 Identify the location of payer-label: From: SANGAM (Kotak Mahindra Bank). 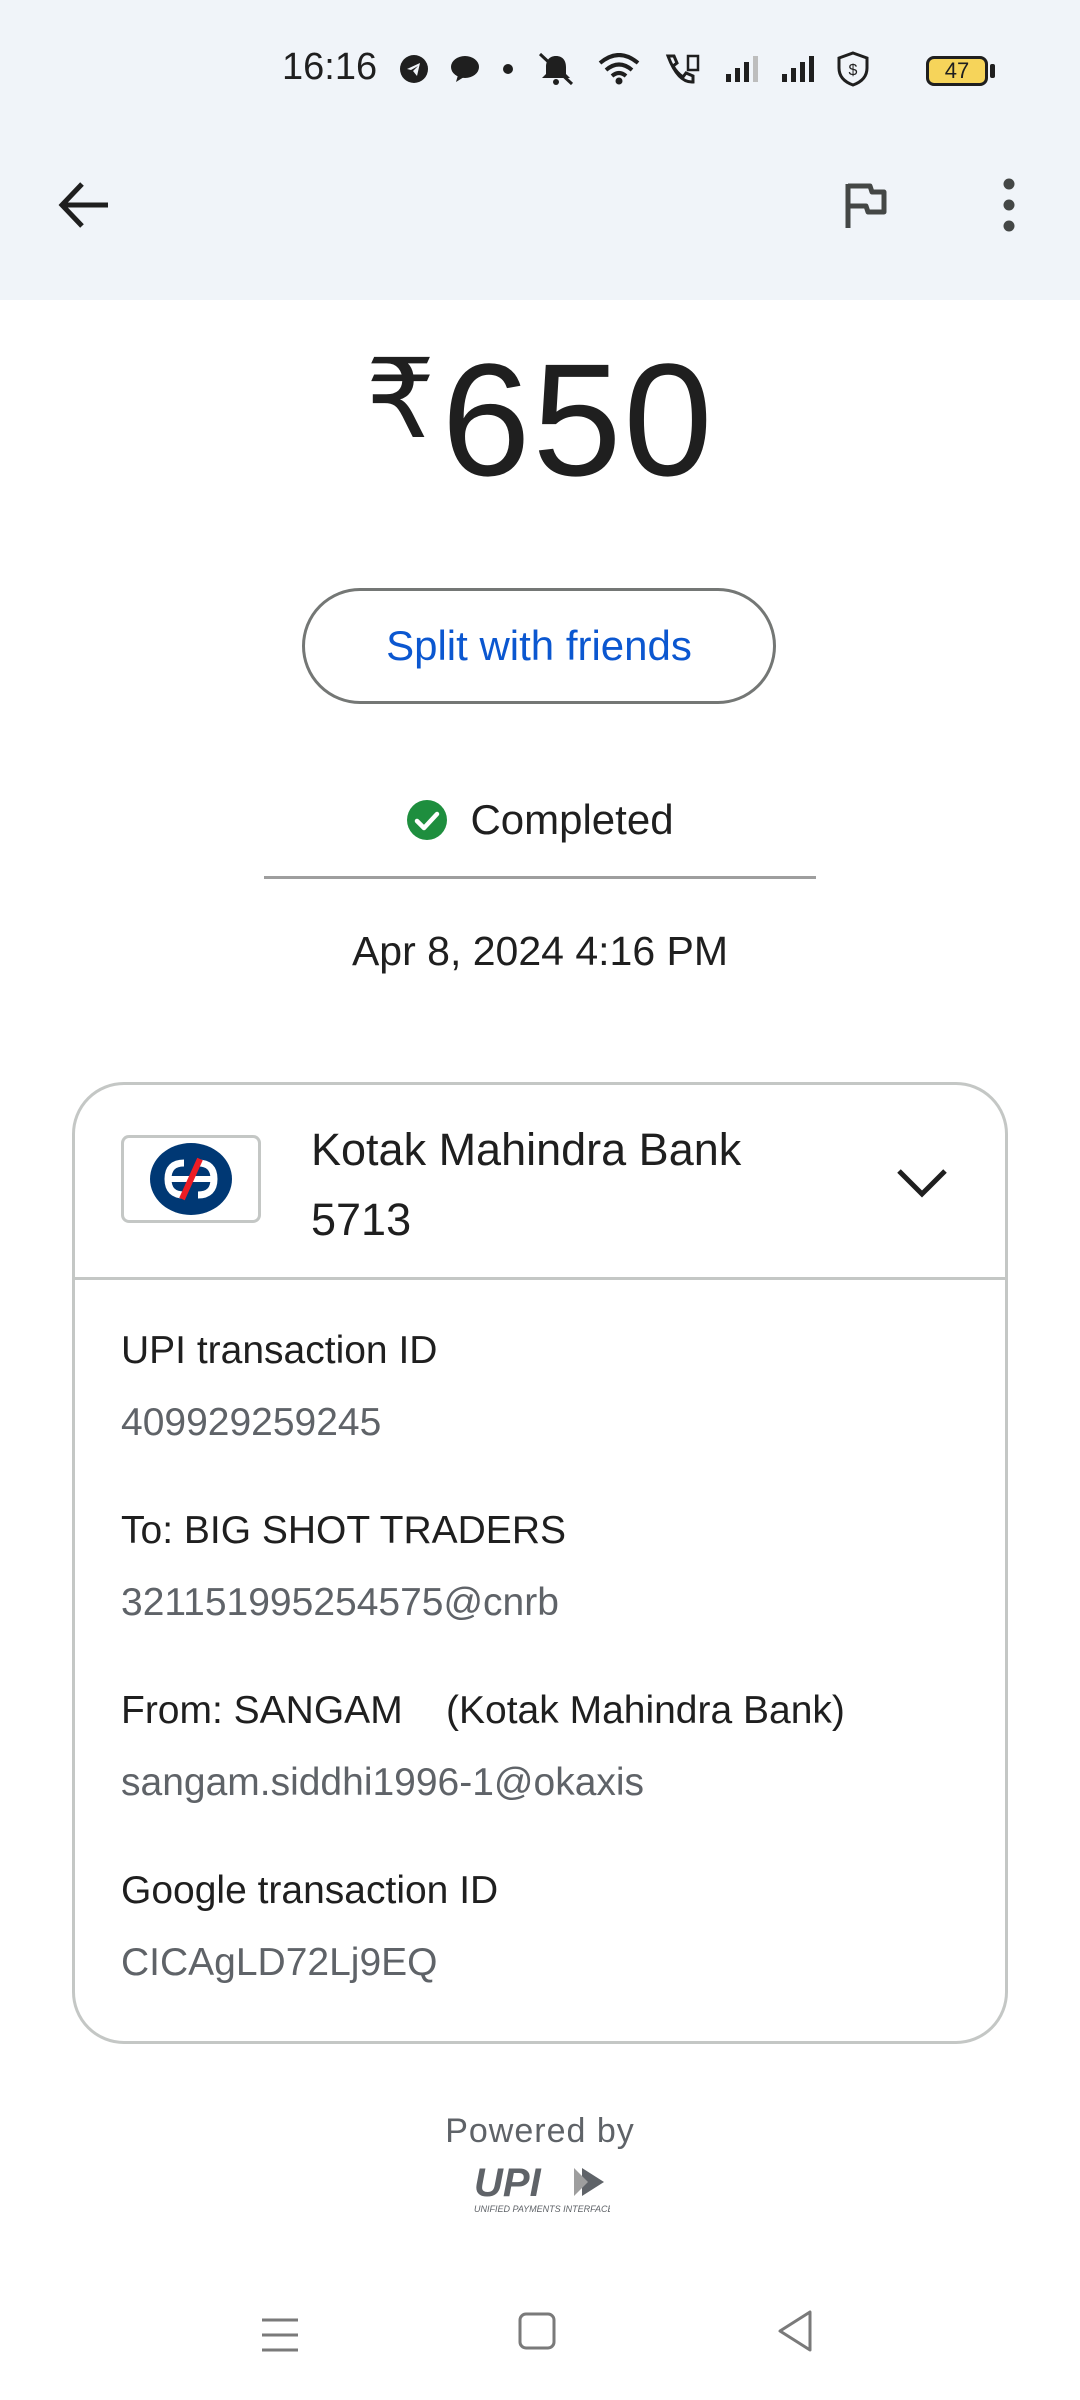
(483, 1710).